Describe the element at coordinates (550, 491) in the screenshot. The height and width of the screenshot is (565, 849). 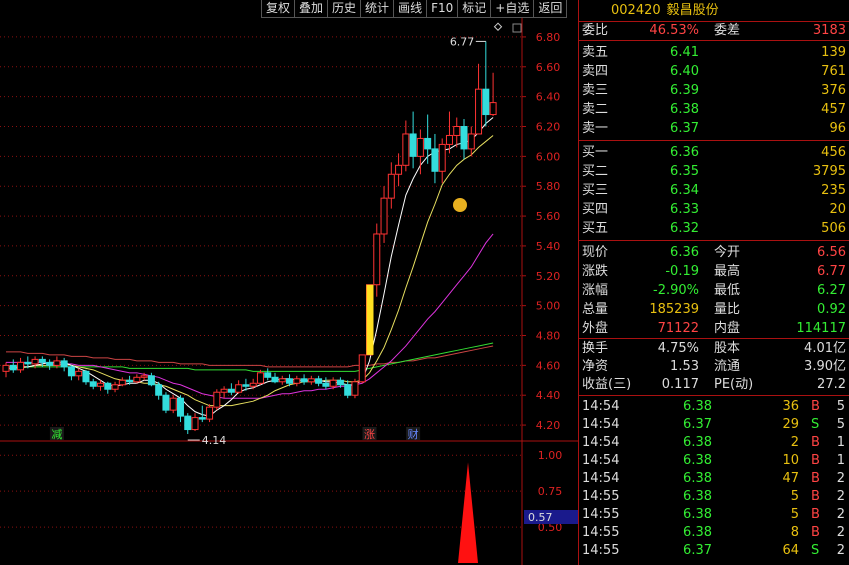
I see `indicator-tick-label: 0.75` at that location.